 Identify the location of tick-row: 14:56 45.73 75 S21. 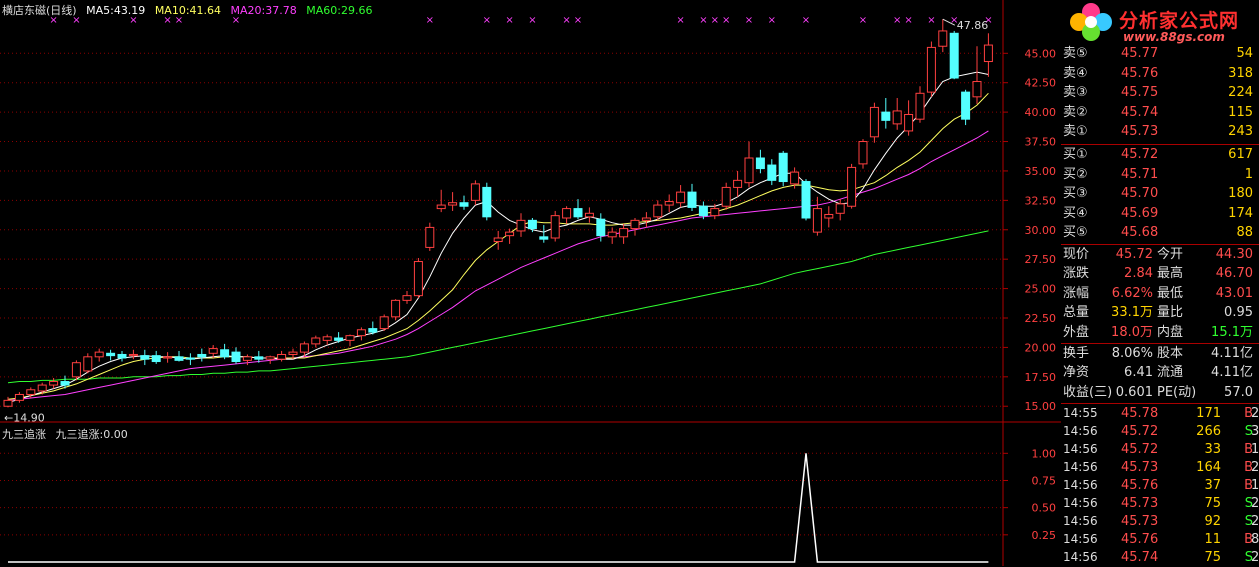
(1160, 503).